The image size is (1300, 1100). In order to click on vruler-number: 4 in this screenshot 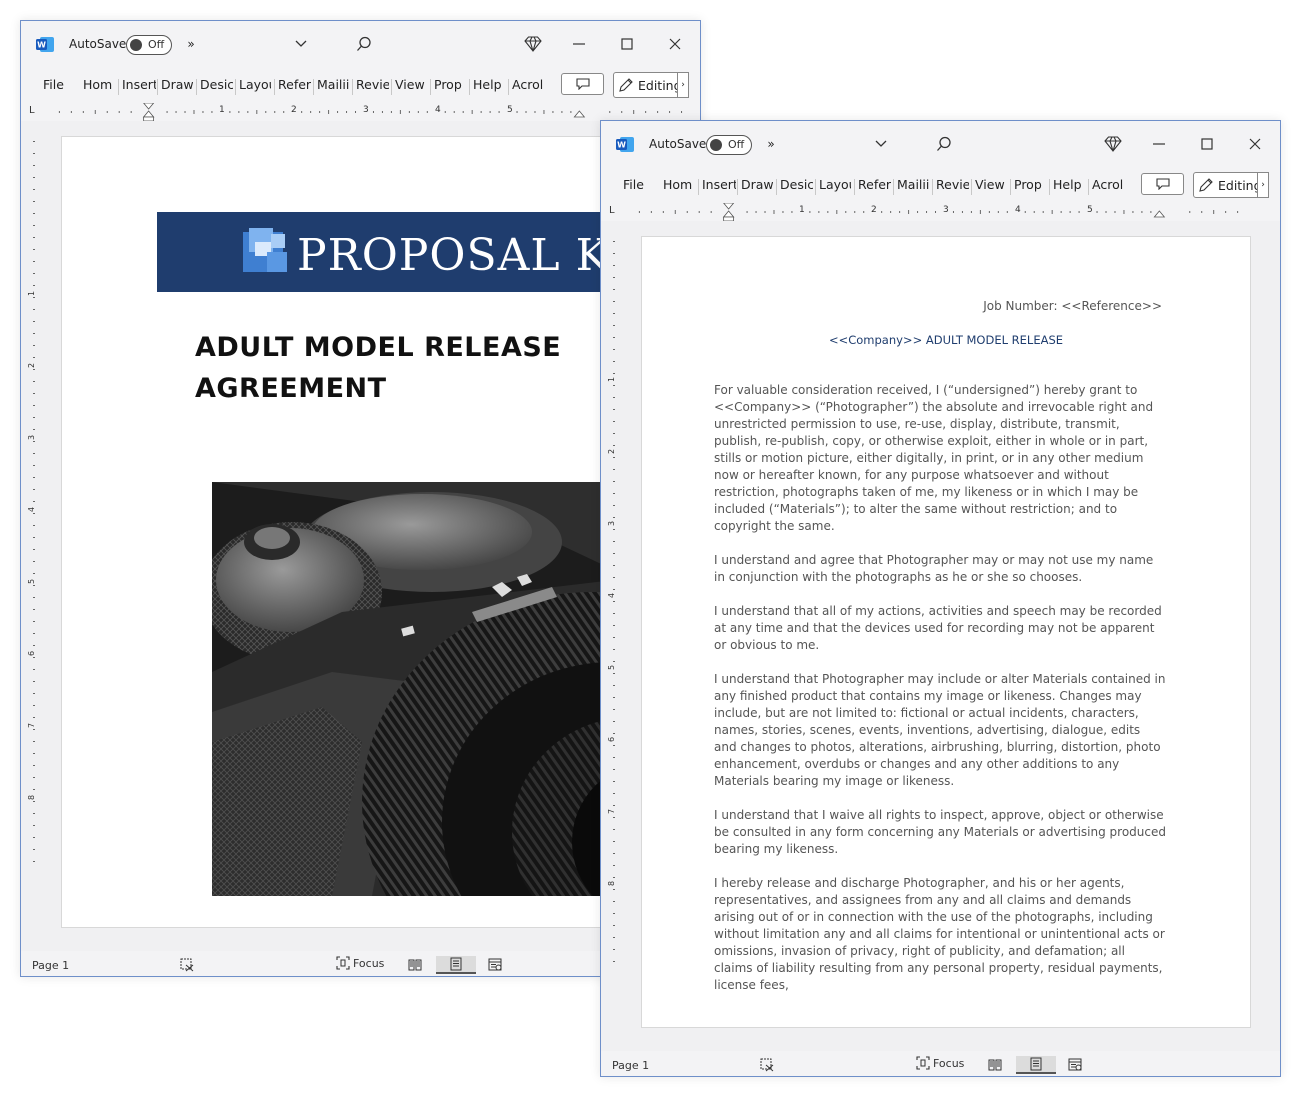, I will do `click(32, 509)`.